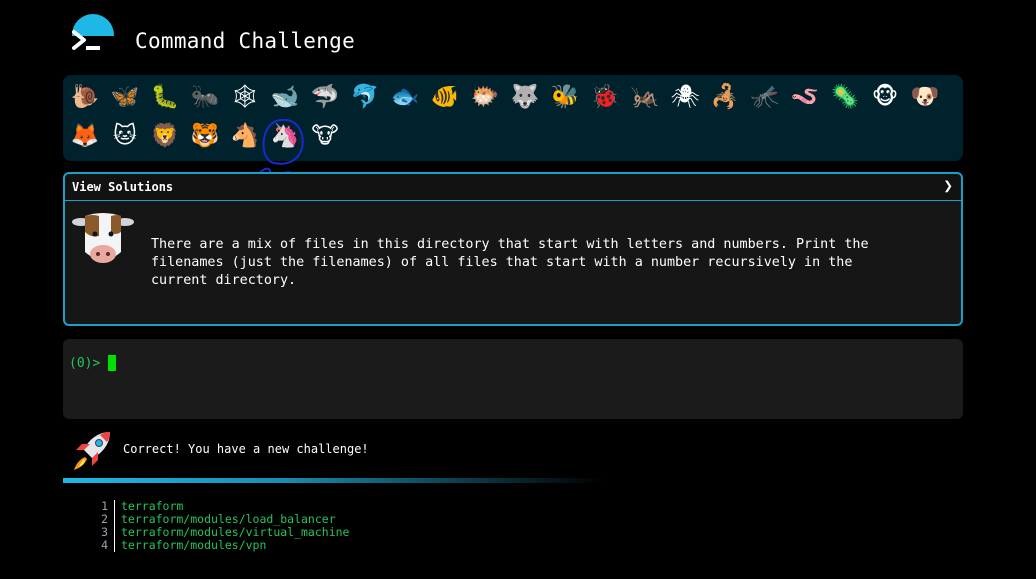  I want to click on challenge-animal-icon: 🕸, so click(245, 97).